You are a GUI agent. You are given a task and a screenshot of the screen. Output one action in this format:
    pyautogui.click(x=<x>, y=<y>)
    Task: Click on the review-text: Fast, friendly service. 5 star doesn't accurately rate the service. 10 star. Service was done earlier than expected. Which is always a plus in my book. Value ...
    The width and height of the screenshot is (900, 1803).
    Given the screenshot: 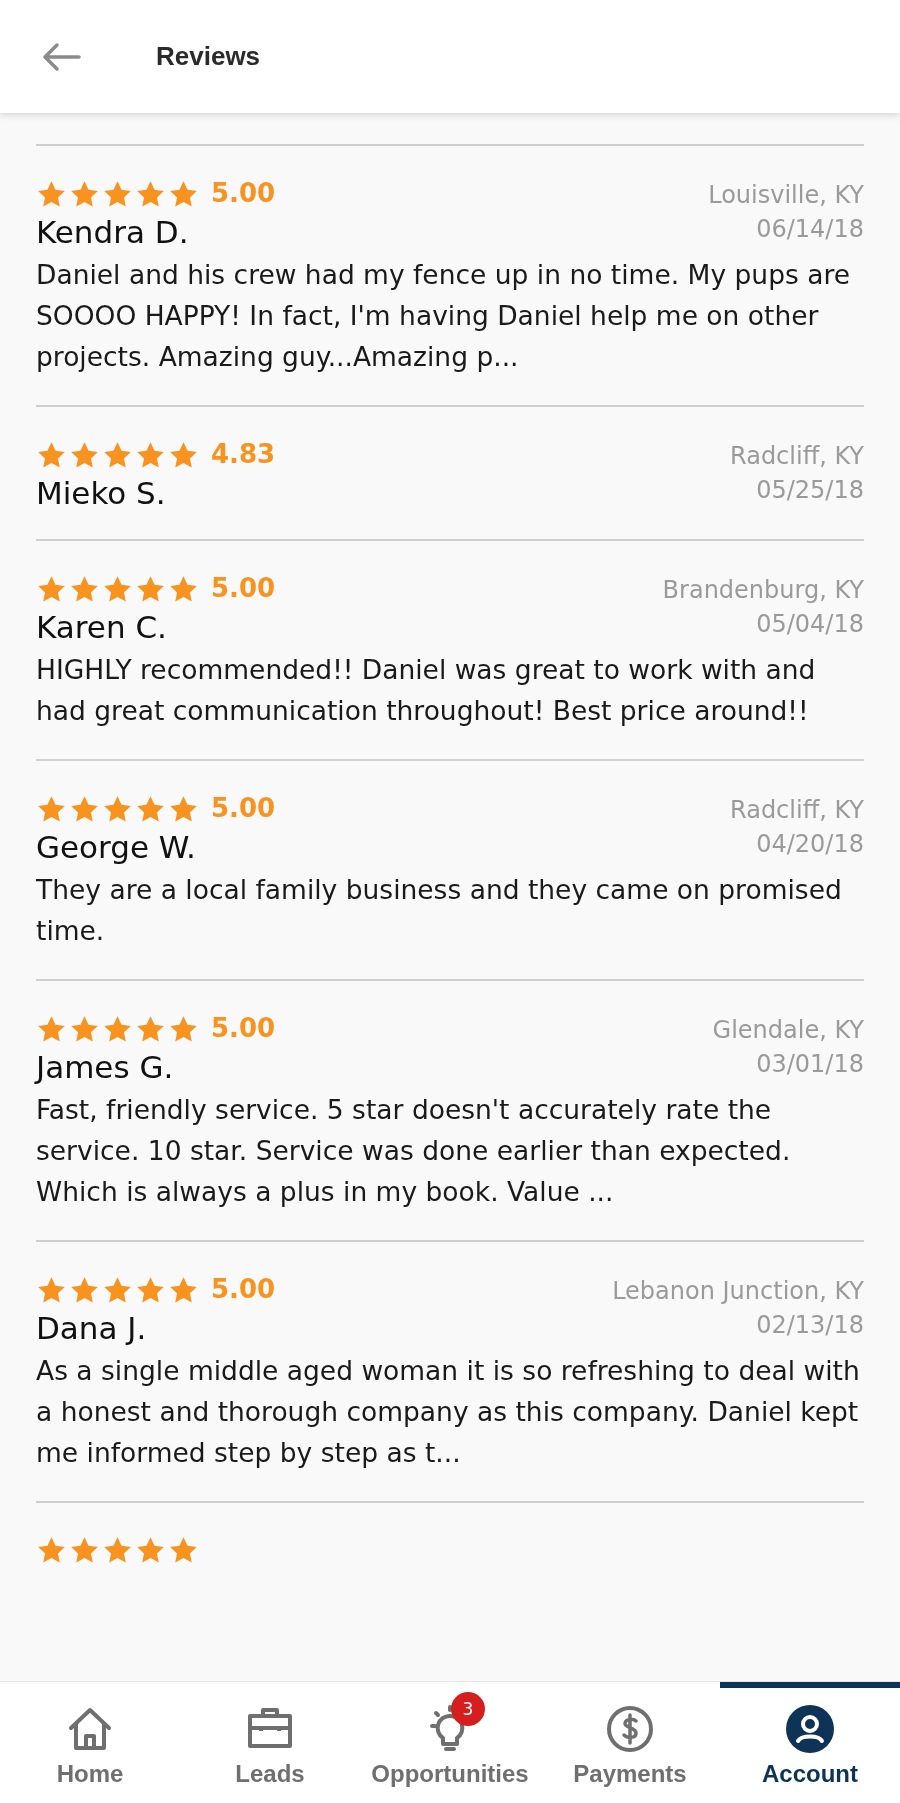 What is the action you would take?
    pyautogui.click(x=414, y=1151)
    